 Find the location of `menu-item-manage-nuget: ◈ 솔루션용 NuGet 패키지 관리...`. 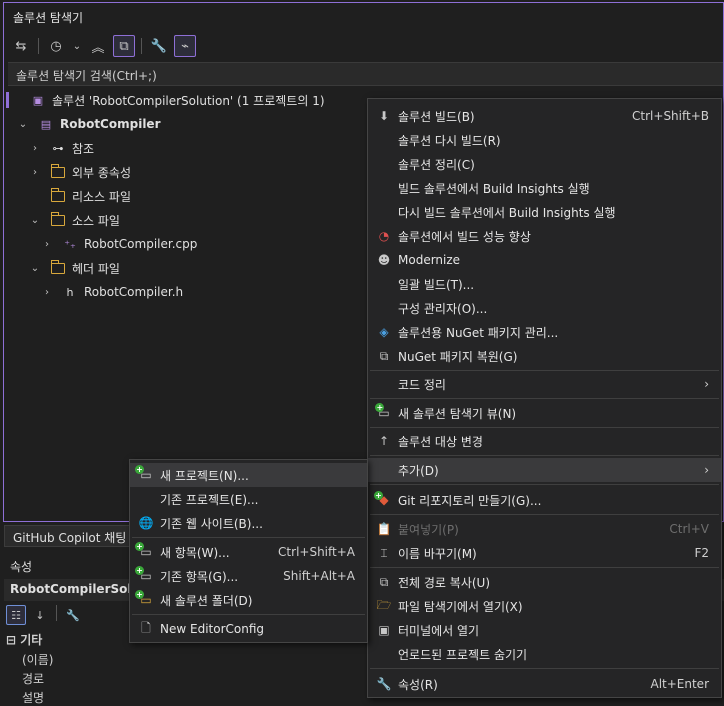

menu-item-manage-nuget: ◈ 솔루션용 NuGet 패키지 관리... is located at coordinates (544, 332).